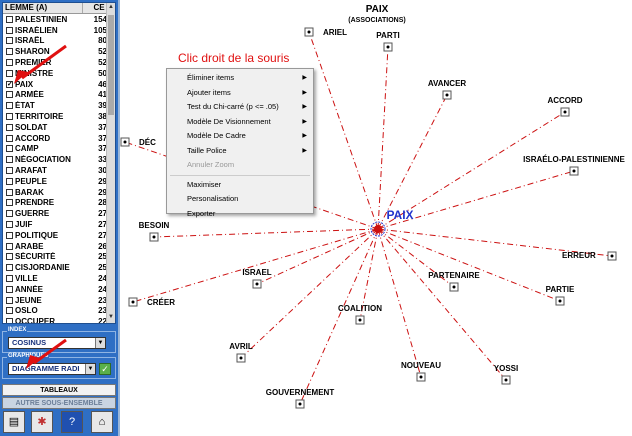 The width and height of the screenshot is (632, 436). I want to click on menu-item: Maximiser, so click(240, 185).